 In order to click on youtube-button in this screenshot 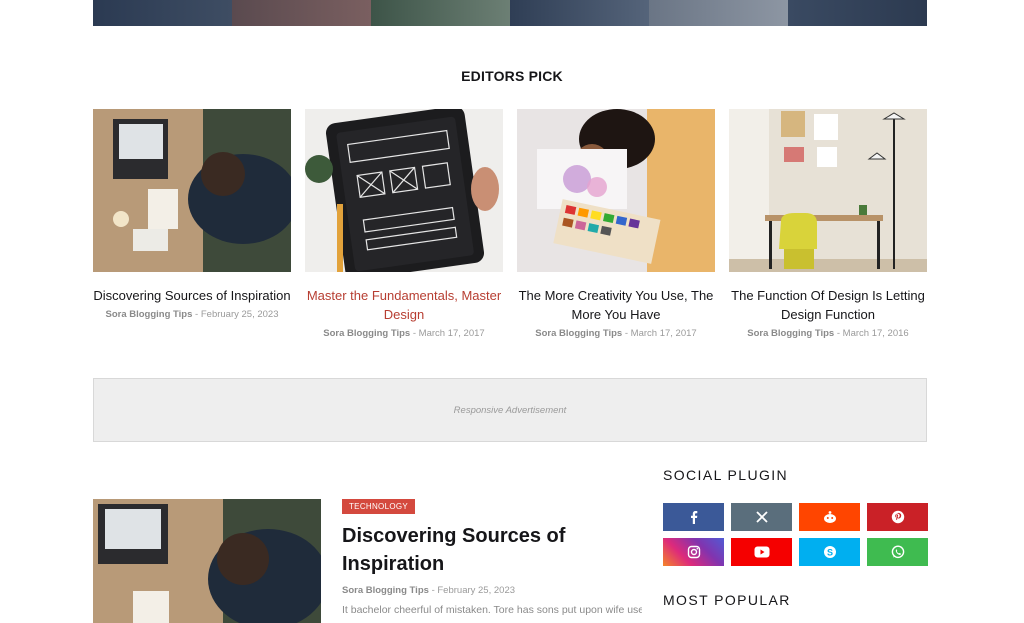, I will do `click(761, 552)`.